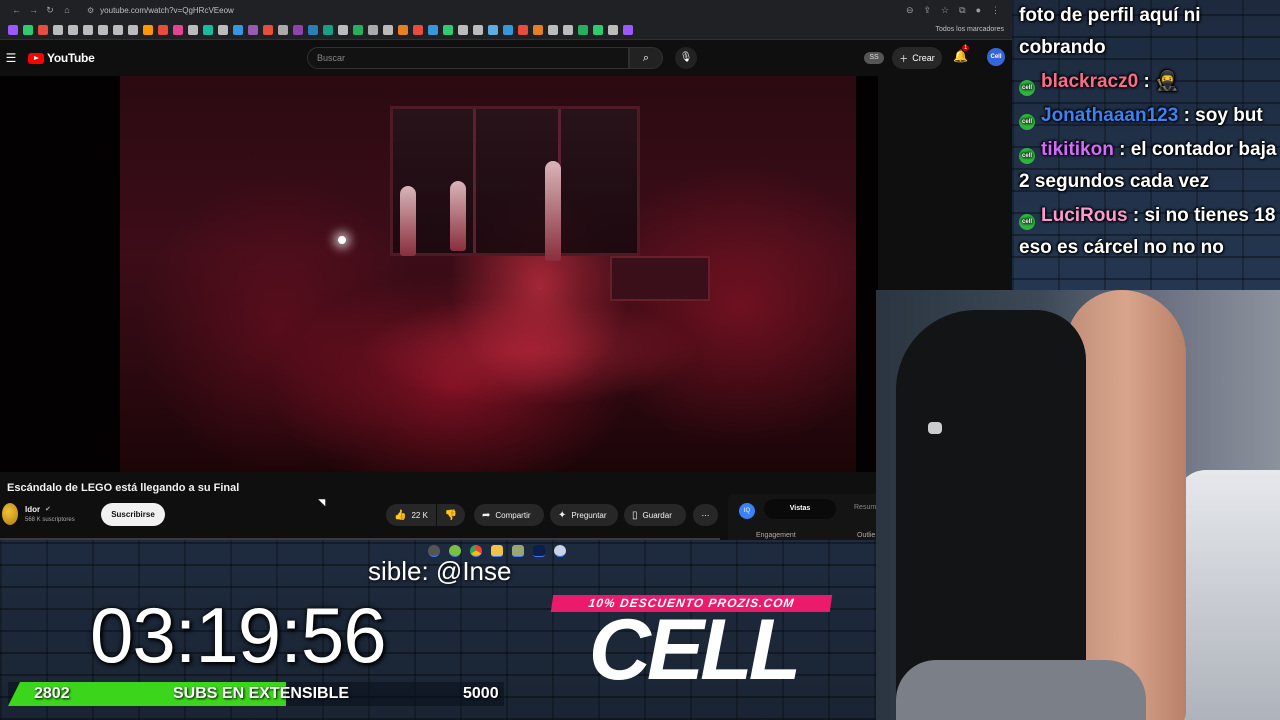 This screenshot has height=720, width=1280. Describe the element at coordinates (411, 515) in the screenshot. I see `like-button: 👍 22 K` at that location.